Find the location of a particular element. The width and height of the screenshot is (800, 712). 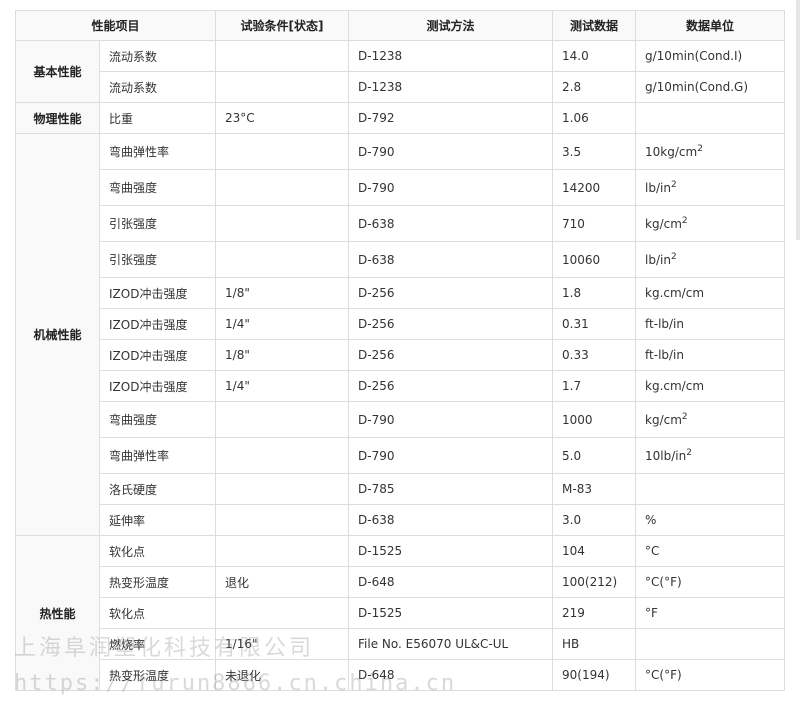

group-basic: 基本性能 is located at coordinates (57, 71).